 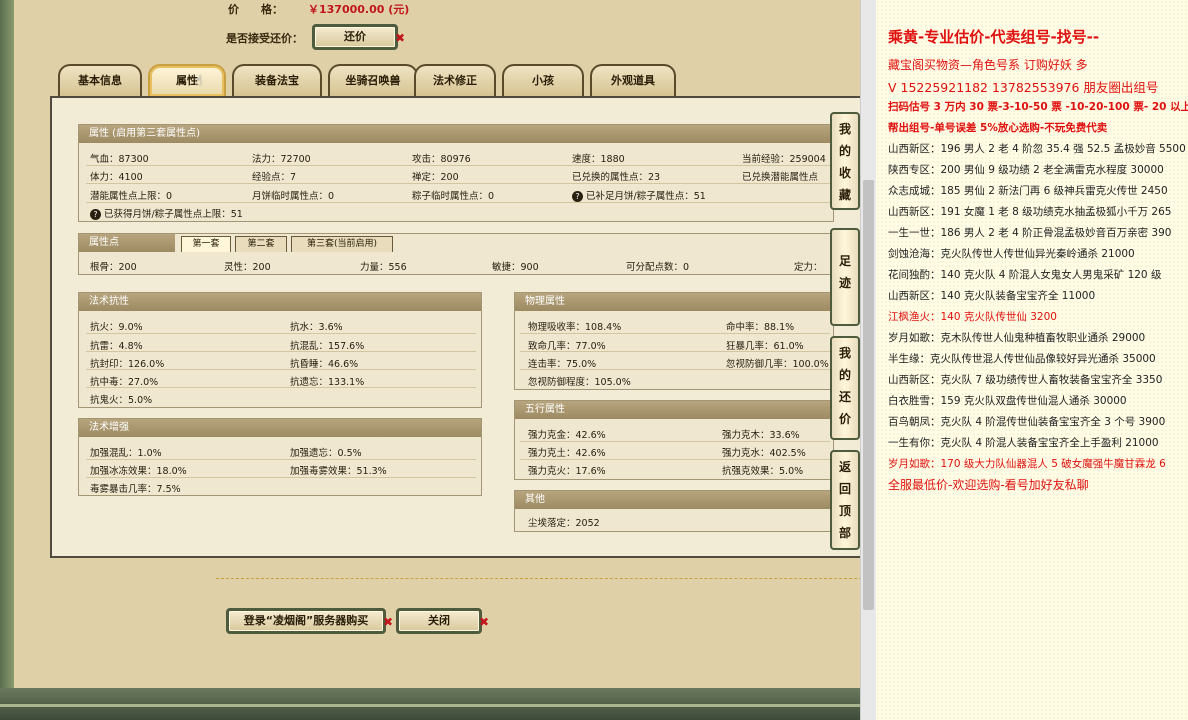 I want to click on points-tab-1: 第一套, so click(x=206, y=244).